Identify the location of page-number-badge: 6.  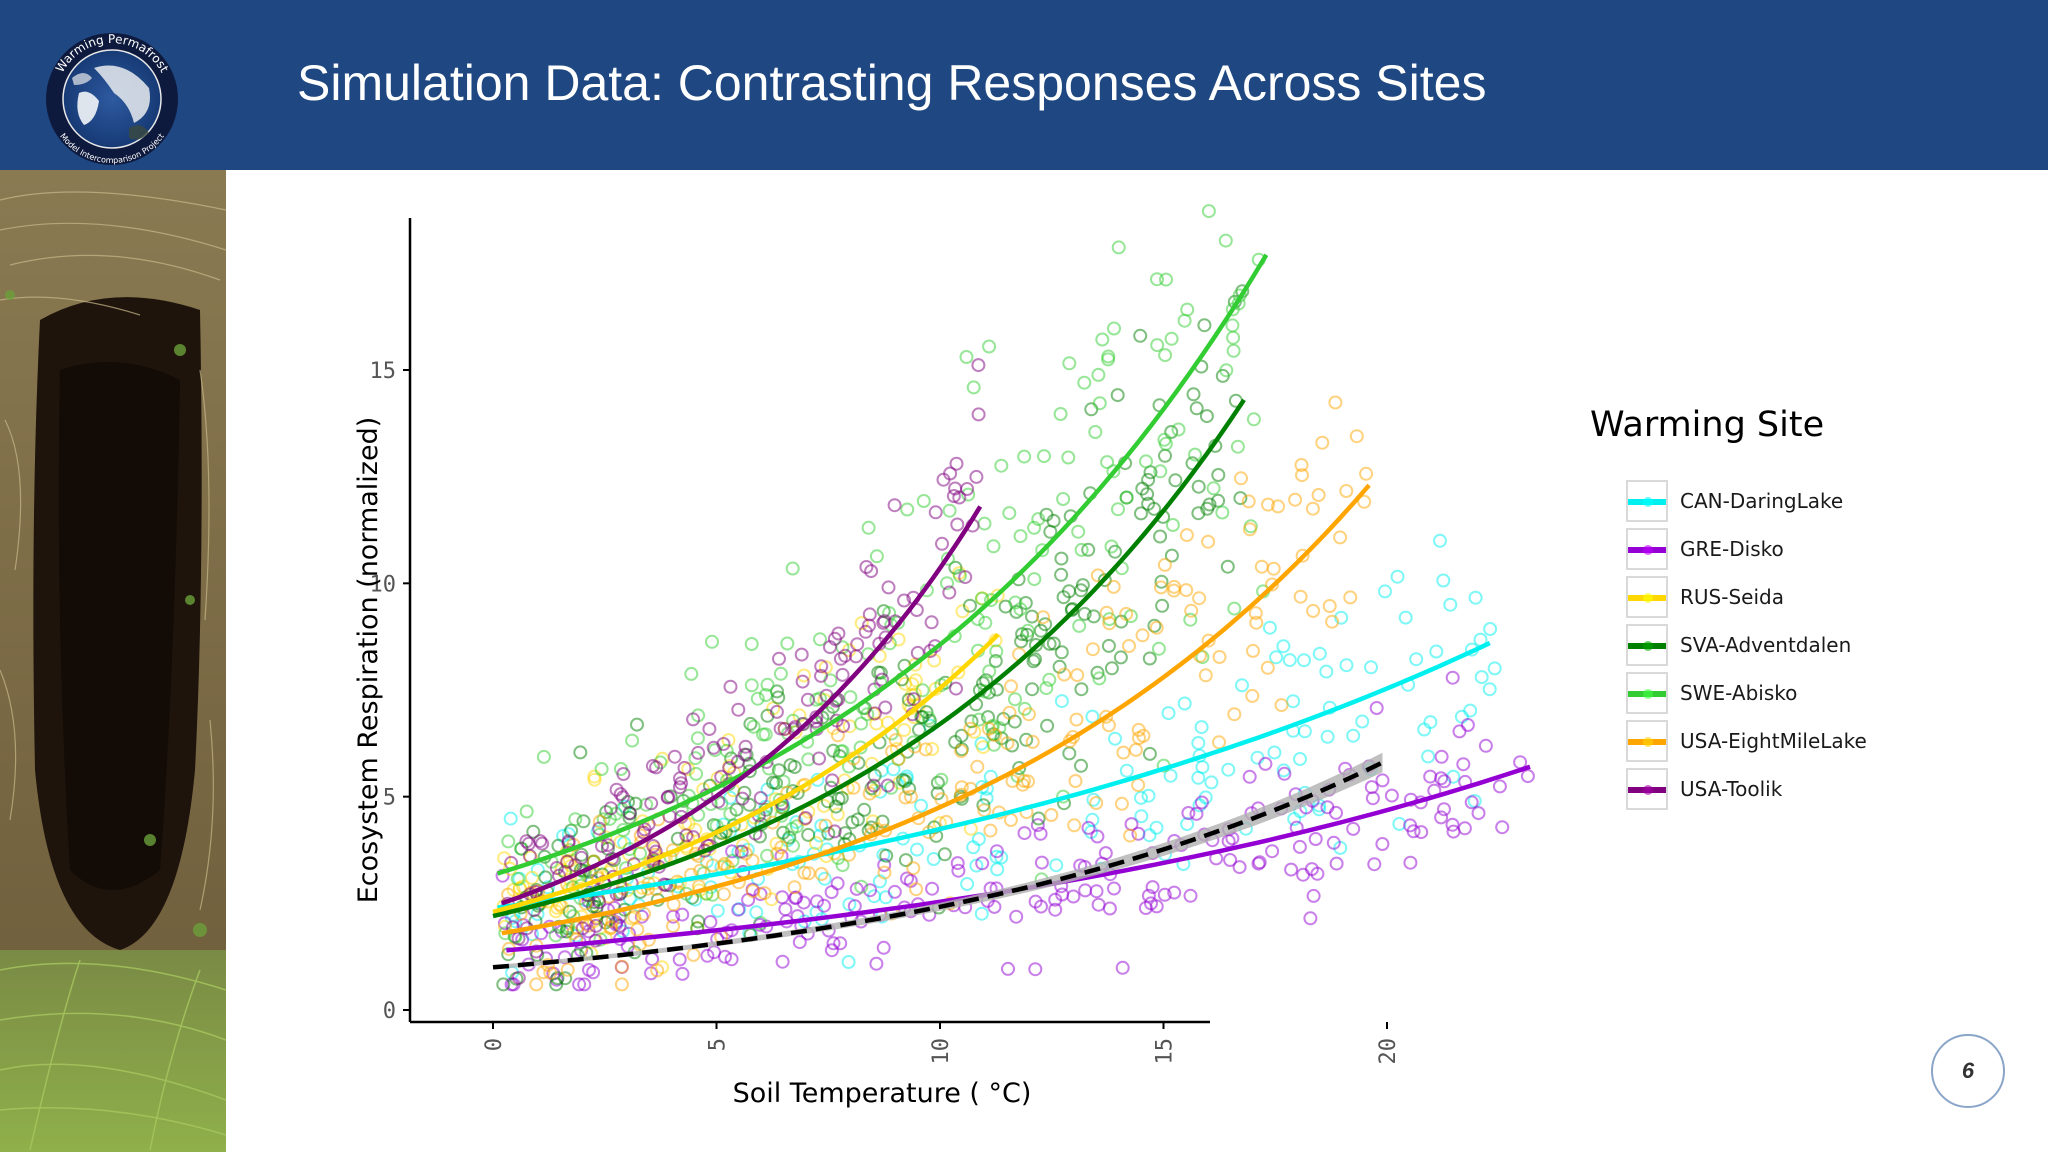
(1968, 1071).